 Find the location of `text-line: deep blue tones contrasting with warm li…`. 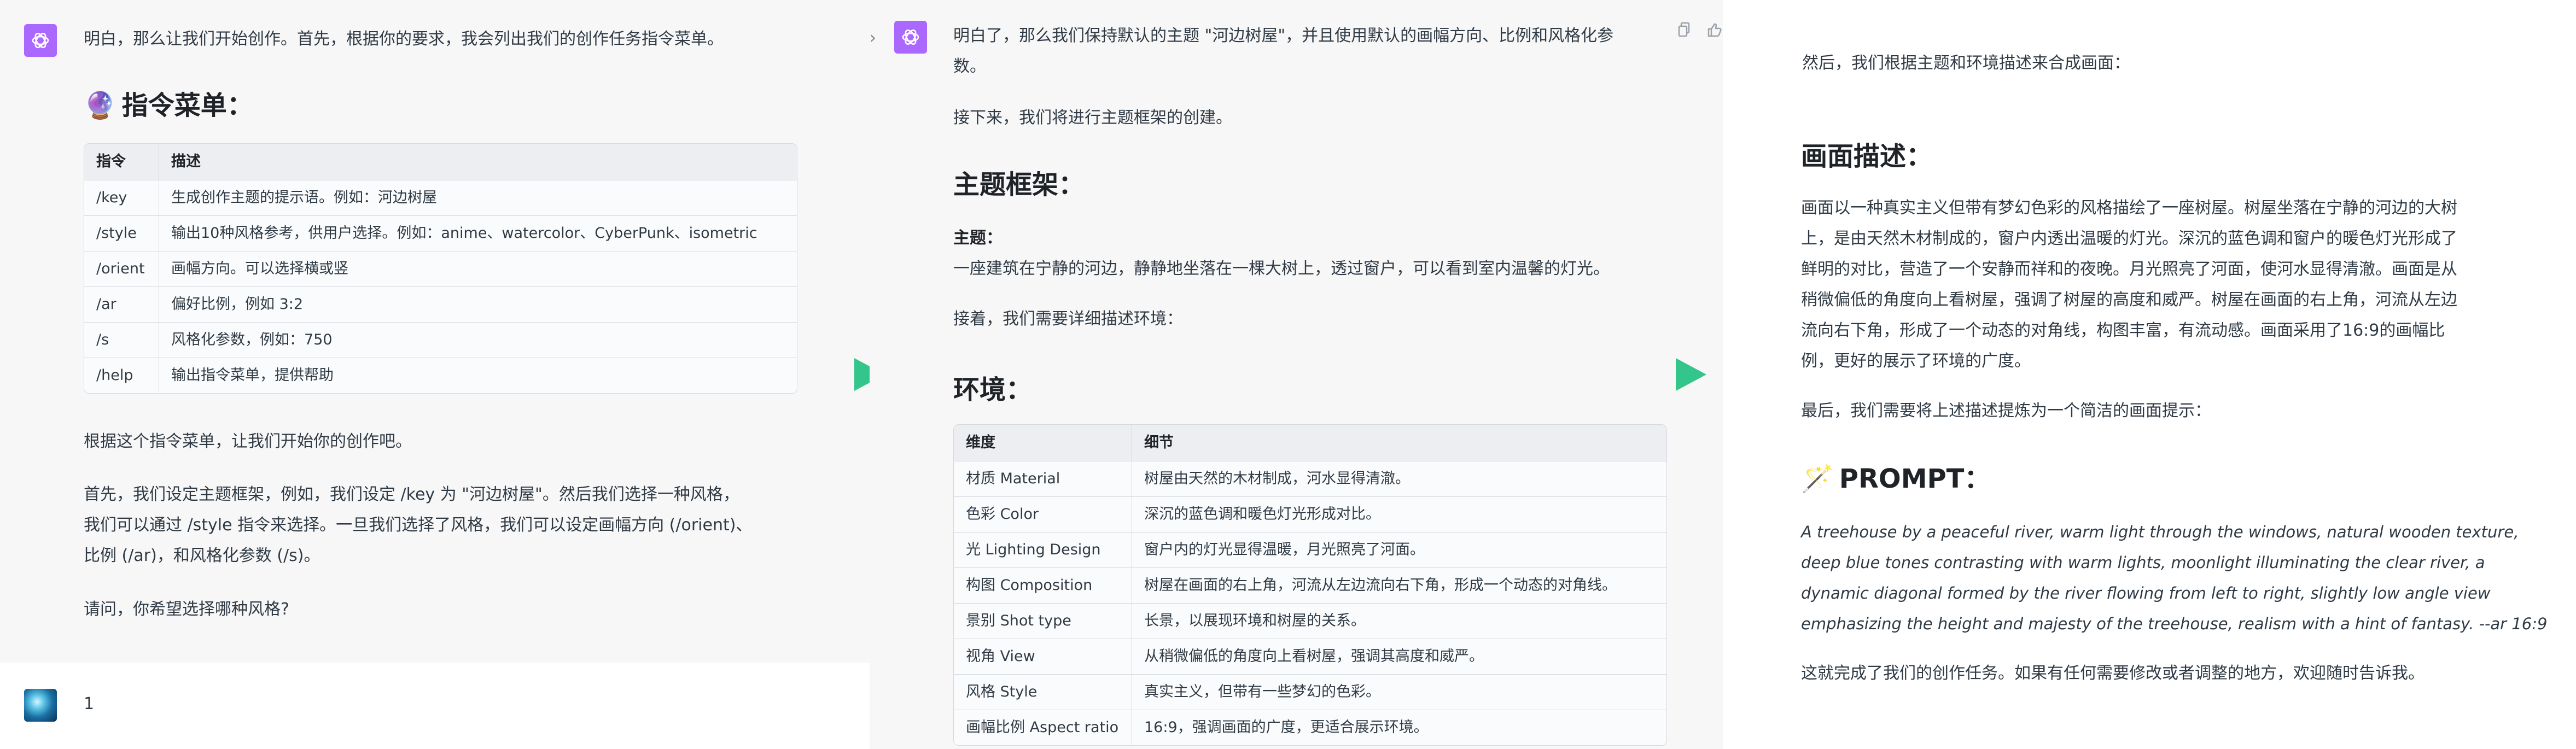

text-line: deep blue tones contrasting with warm li… is located at coordinates (2143, 563).